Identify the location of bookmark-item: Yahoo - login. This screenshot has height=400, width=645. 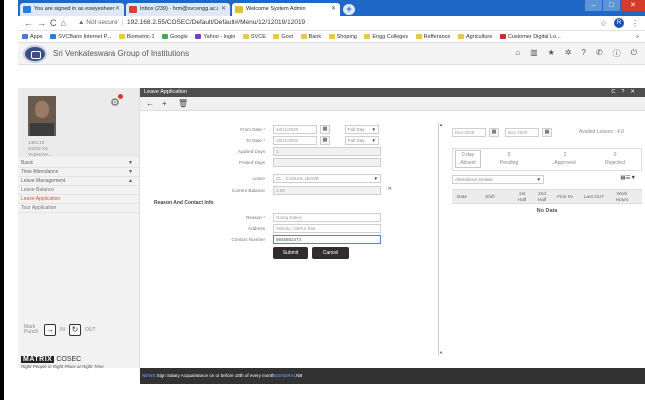
(215, 36).